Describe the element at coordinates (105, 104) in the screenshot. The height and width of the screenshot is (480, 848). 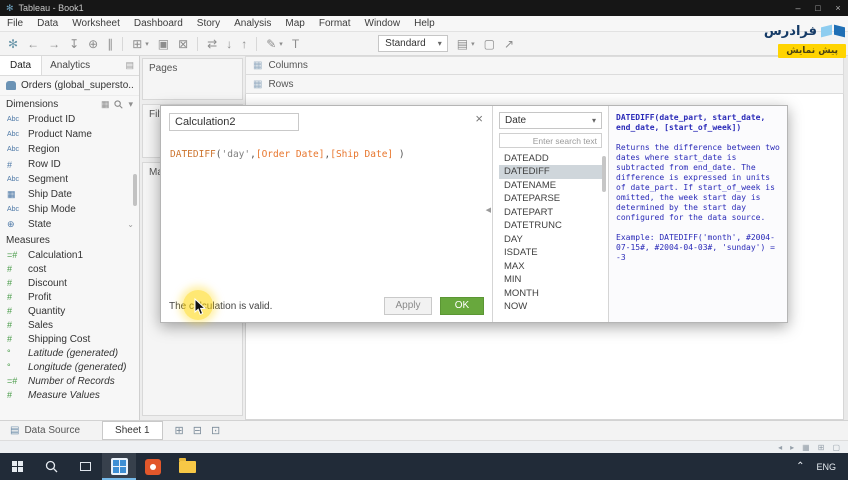
I see `view-grid-icon: ▦` at that location.